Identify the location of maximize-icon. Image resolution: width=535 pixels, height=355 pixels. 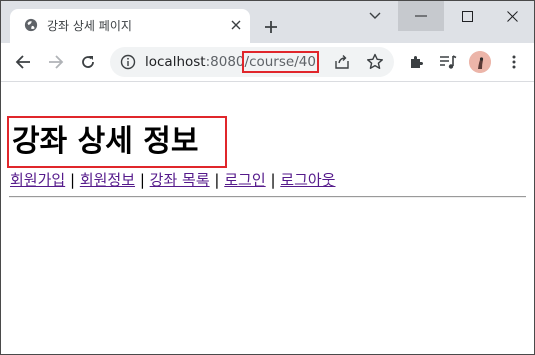
(467, 16).